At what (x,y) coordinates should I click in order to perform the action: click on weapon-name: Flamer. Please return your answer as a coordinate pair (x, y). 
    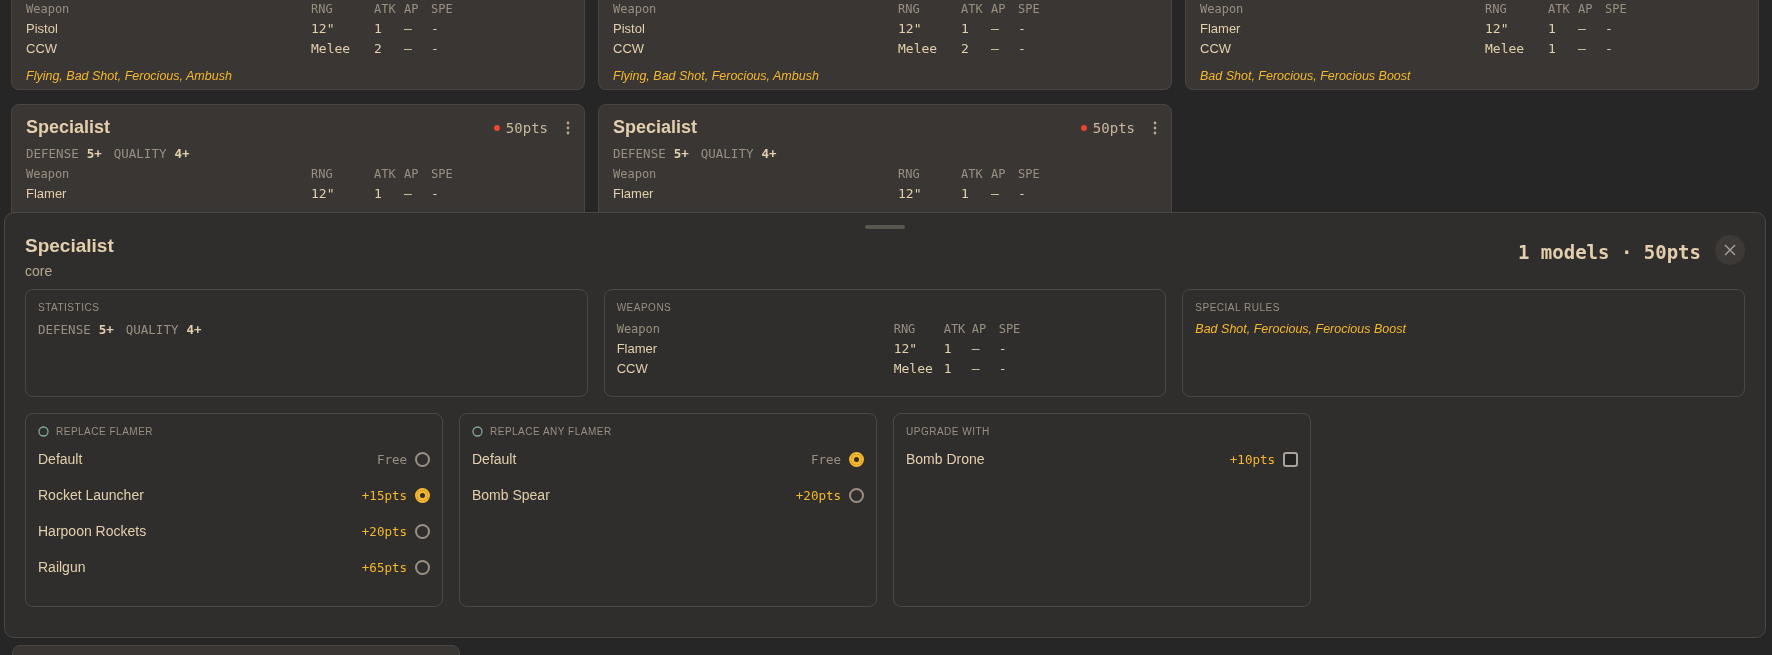
    Looking at the image, I should click on (637, 348).